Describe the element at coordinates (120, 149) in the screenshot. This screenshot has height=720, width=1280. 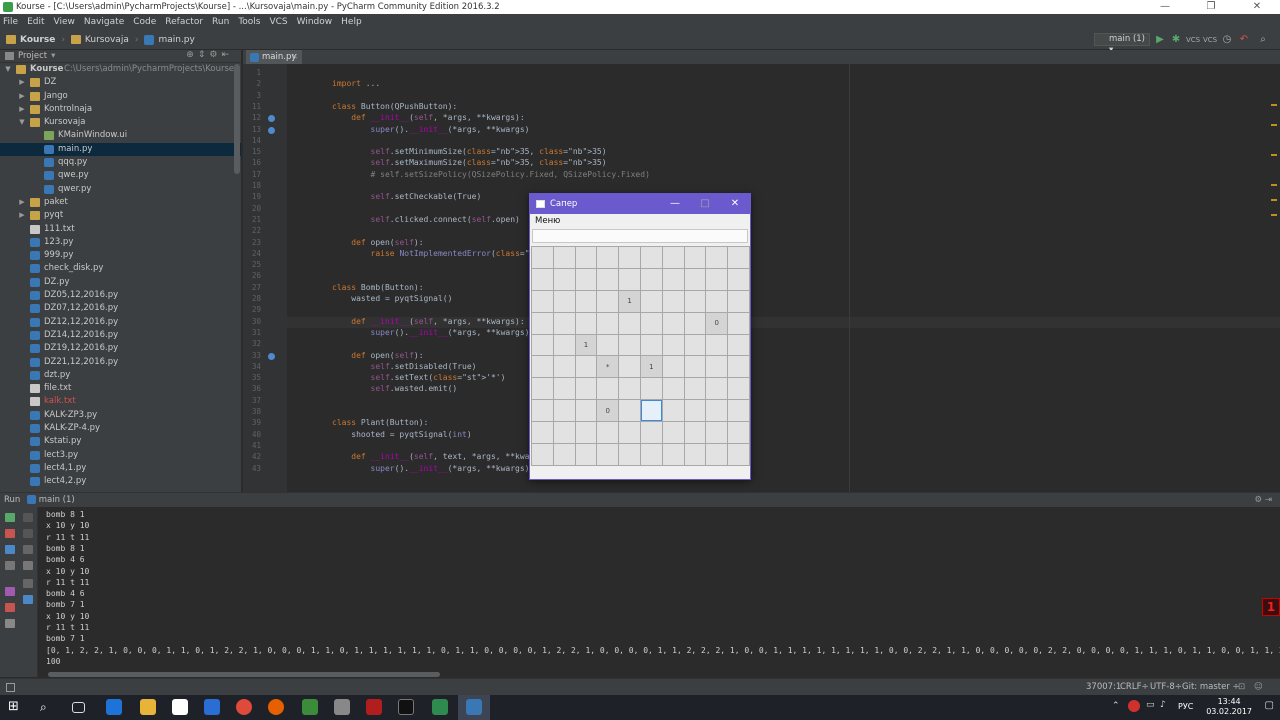
I see `tree-file: main.py` at that location.